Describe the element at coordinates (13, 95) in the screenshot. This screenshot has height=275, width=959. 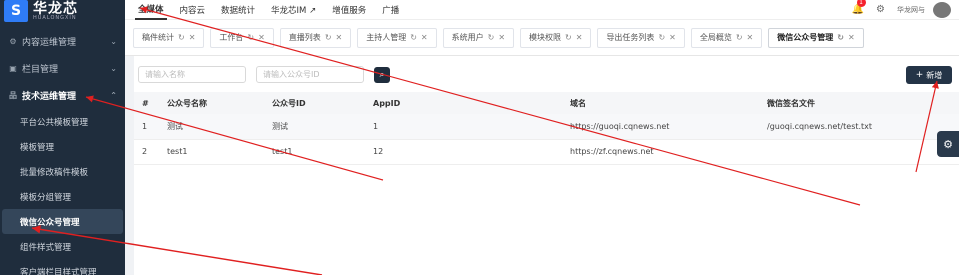
I see `tree-icon: 品` at that location.